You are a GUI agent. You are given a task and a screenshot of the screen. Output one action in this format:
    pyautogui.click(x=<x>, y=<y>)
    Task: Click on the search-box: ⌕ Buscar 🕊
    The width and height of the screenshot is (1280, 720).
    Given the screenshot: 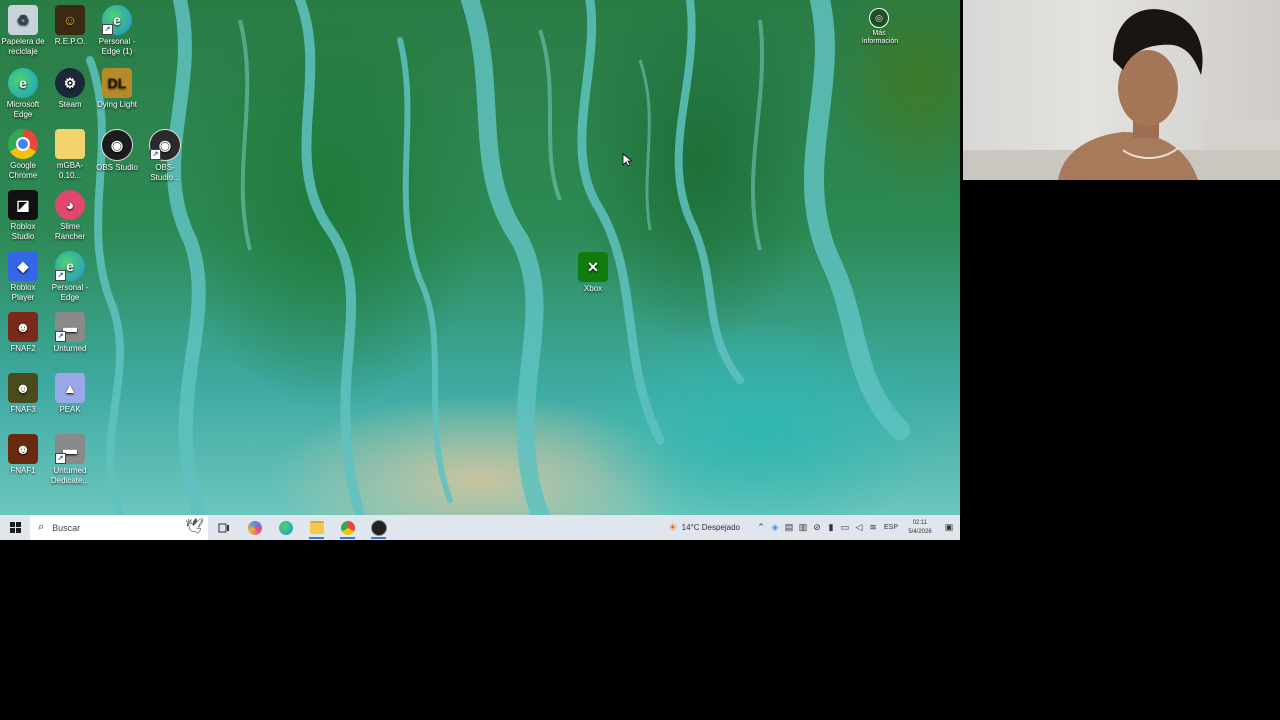 What is the action you would take?
    pyautogui.click(x=119, y=527)
    